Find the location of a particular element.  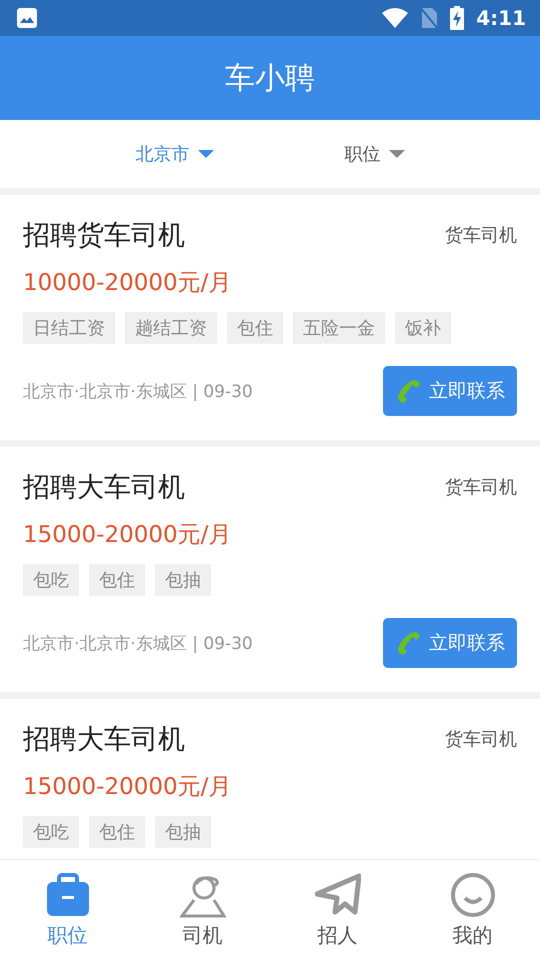

job-title: 招聘货车司机 is located at coordinates (104, 236).